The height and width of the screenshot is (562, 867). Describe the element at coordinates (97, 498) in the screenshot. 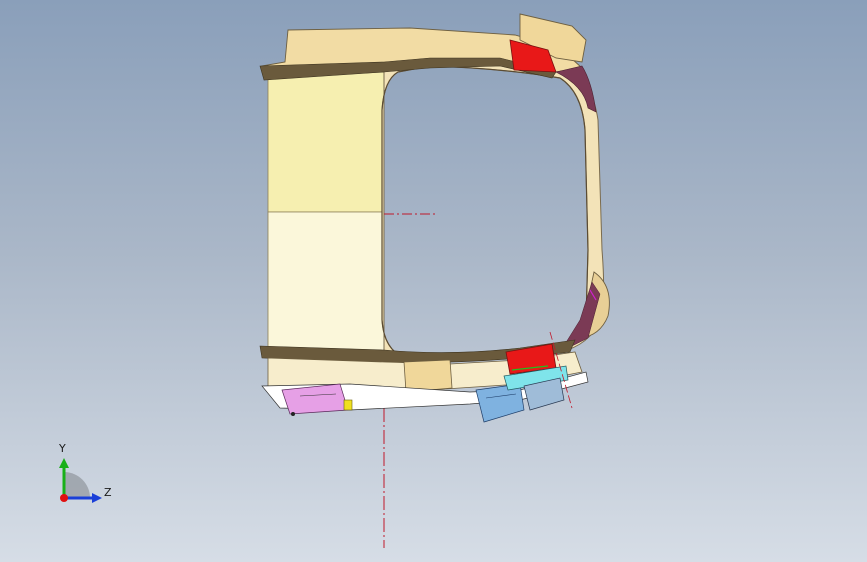

I see `z-axis-arrow` at that location.